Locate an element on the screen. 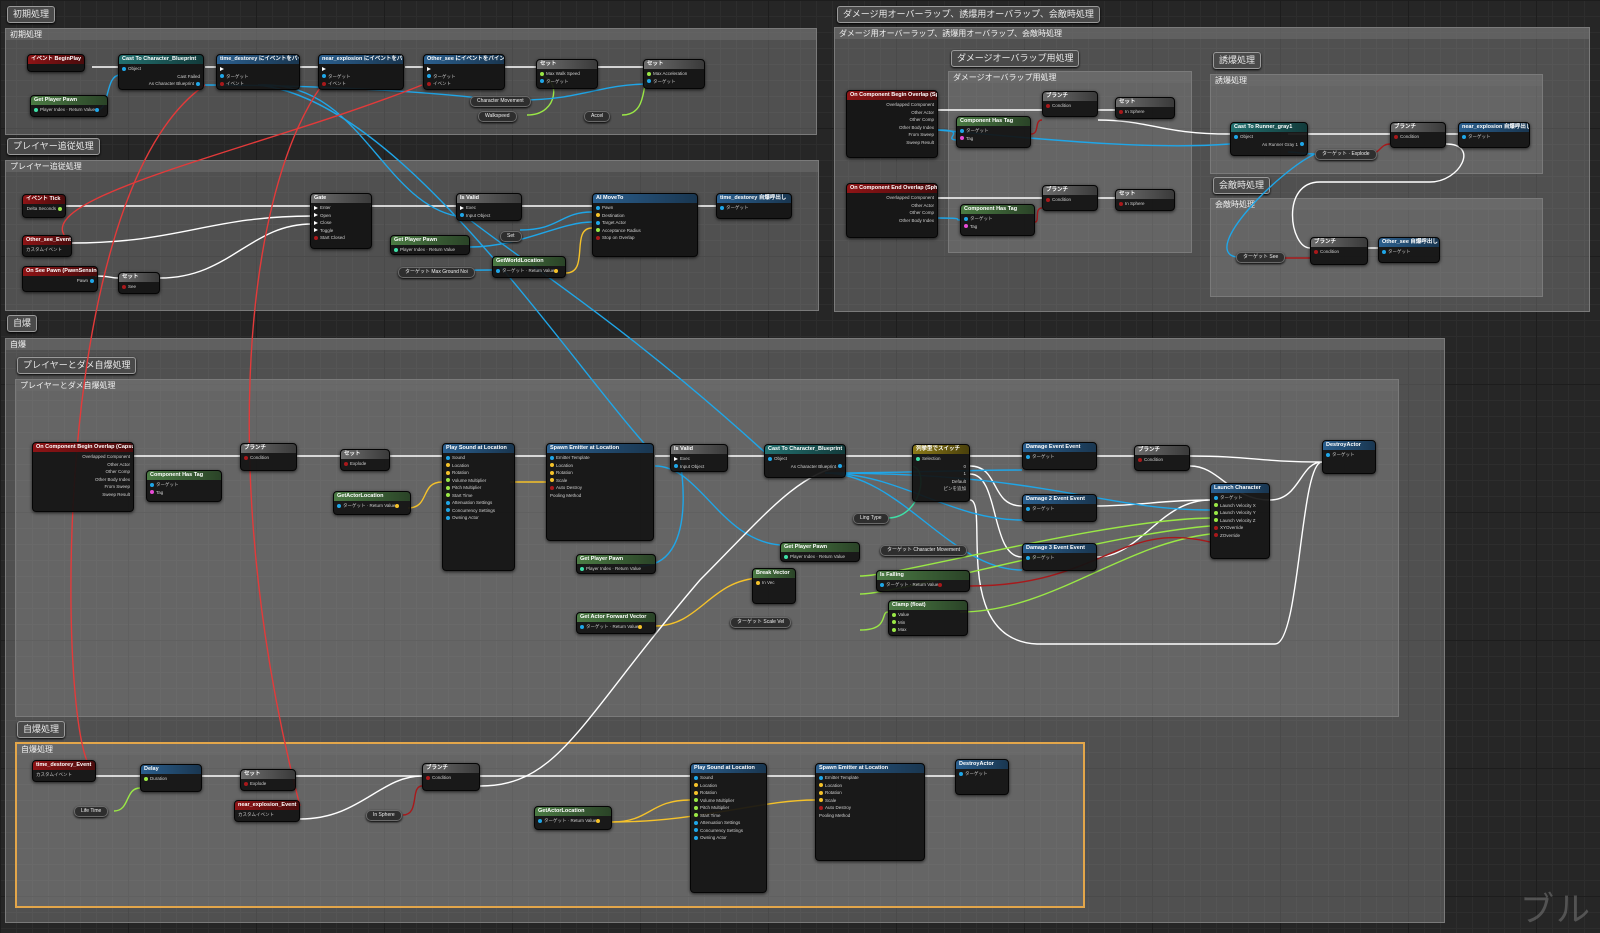 The width and height of the screenshot is (1600, 933). max-accel-pin: Max Acceleration is located at coordinates (674, 74).